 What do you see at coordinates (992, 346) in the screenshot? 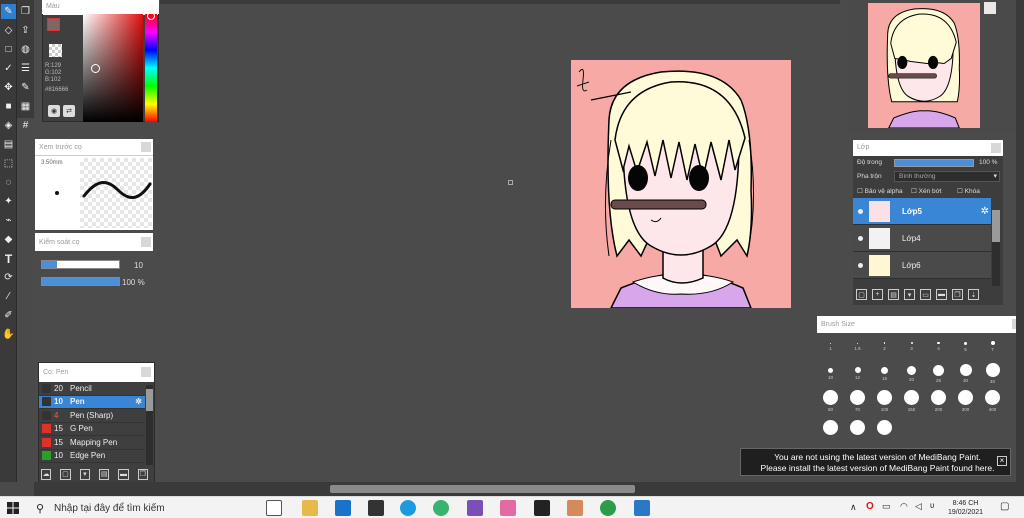
I see `brush-size-option: 7` at bounding box center [992, 346].